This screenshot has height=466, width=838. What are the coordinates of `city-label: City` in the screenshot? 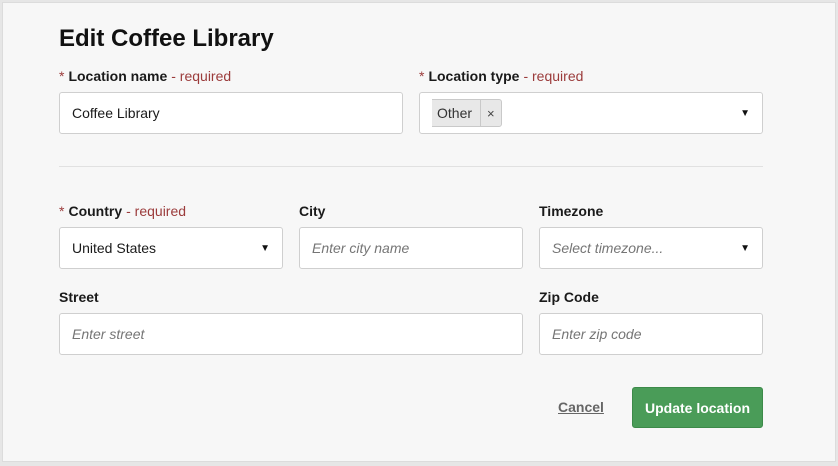 It's located at (312, 211).